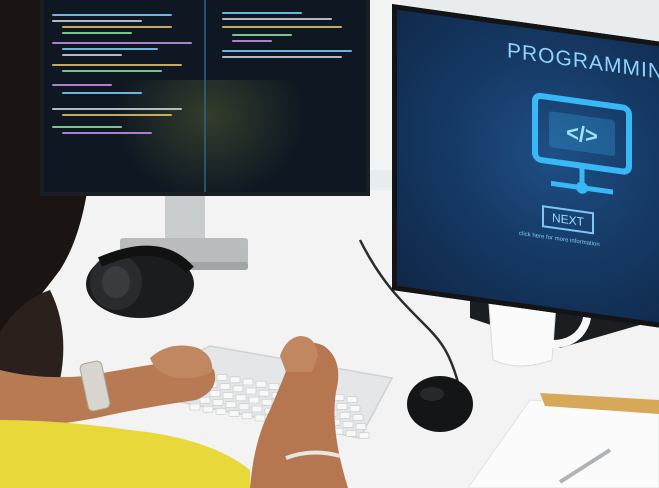 This screenshot has height=488, width=659. What do you see at coordinates (185, 218) in the screenshot?
I see `left-monitor-neck` at bounding box center [185, 218].